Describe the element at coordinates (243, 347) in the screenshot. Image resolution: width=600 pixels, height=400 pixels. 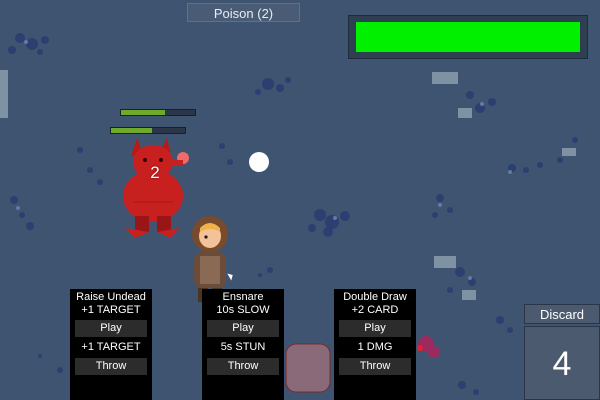
I see `card-throw-effect: 5s STUN` at that location.